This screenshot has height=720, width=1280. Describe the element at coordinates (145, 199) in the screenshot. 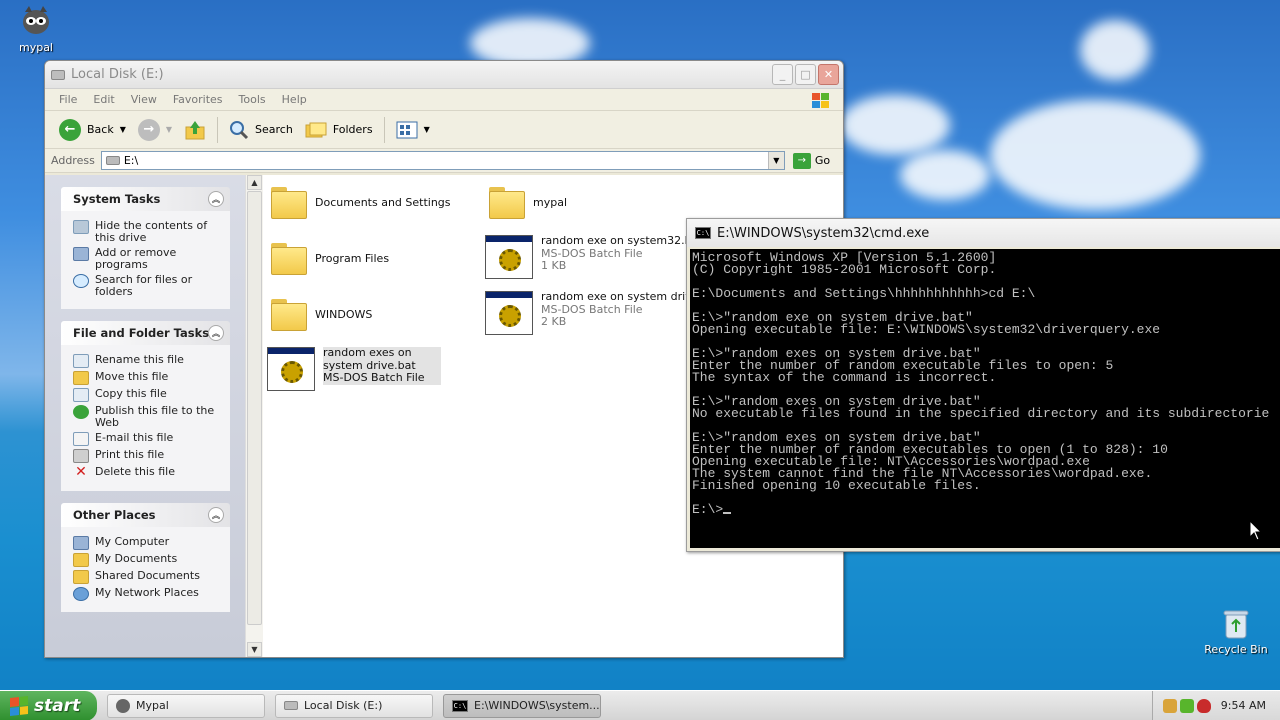

I see `system-tasks-header: System Tasks ︽` at that location.